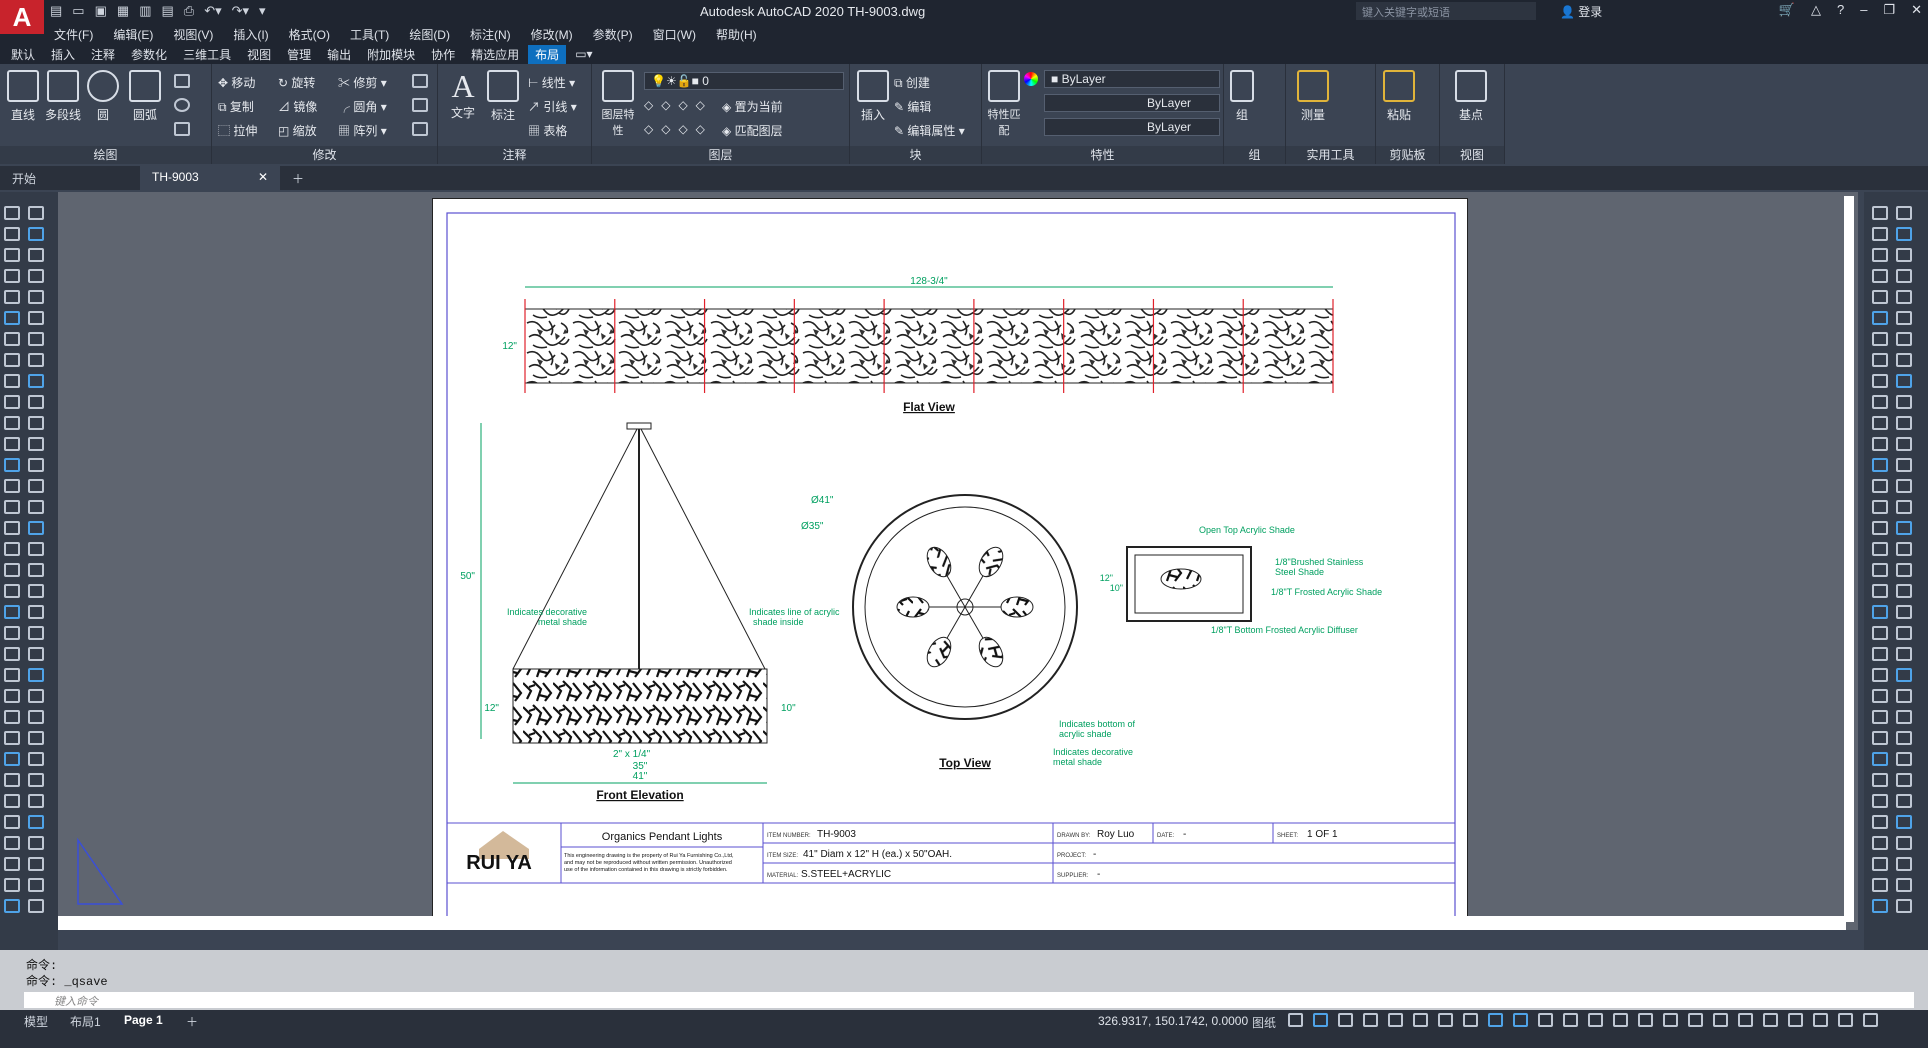 Image resolution: width=1928 pixels, height=1048 pixels. I want to click on restore-button: ❐, so click(1889, 10).